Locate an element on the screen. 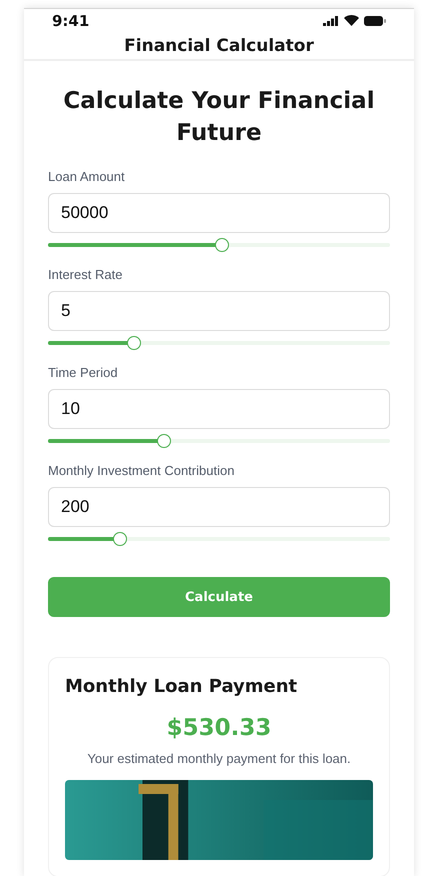 This screenshot has height=876, width=438. input-field: 200 is located at coordinates (219, 507).